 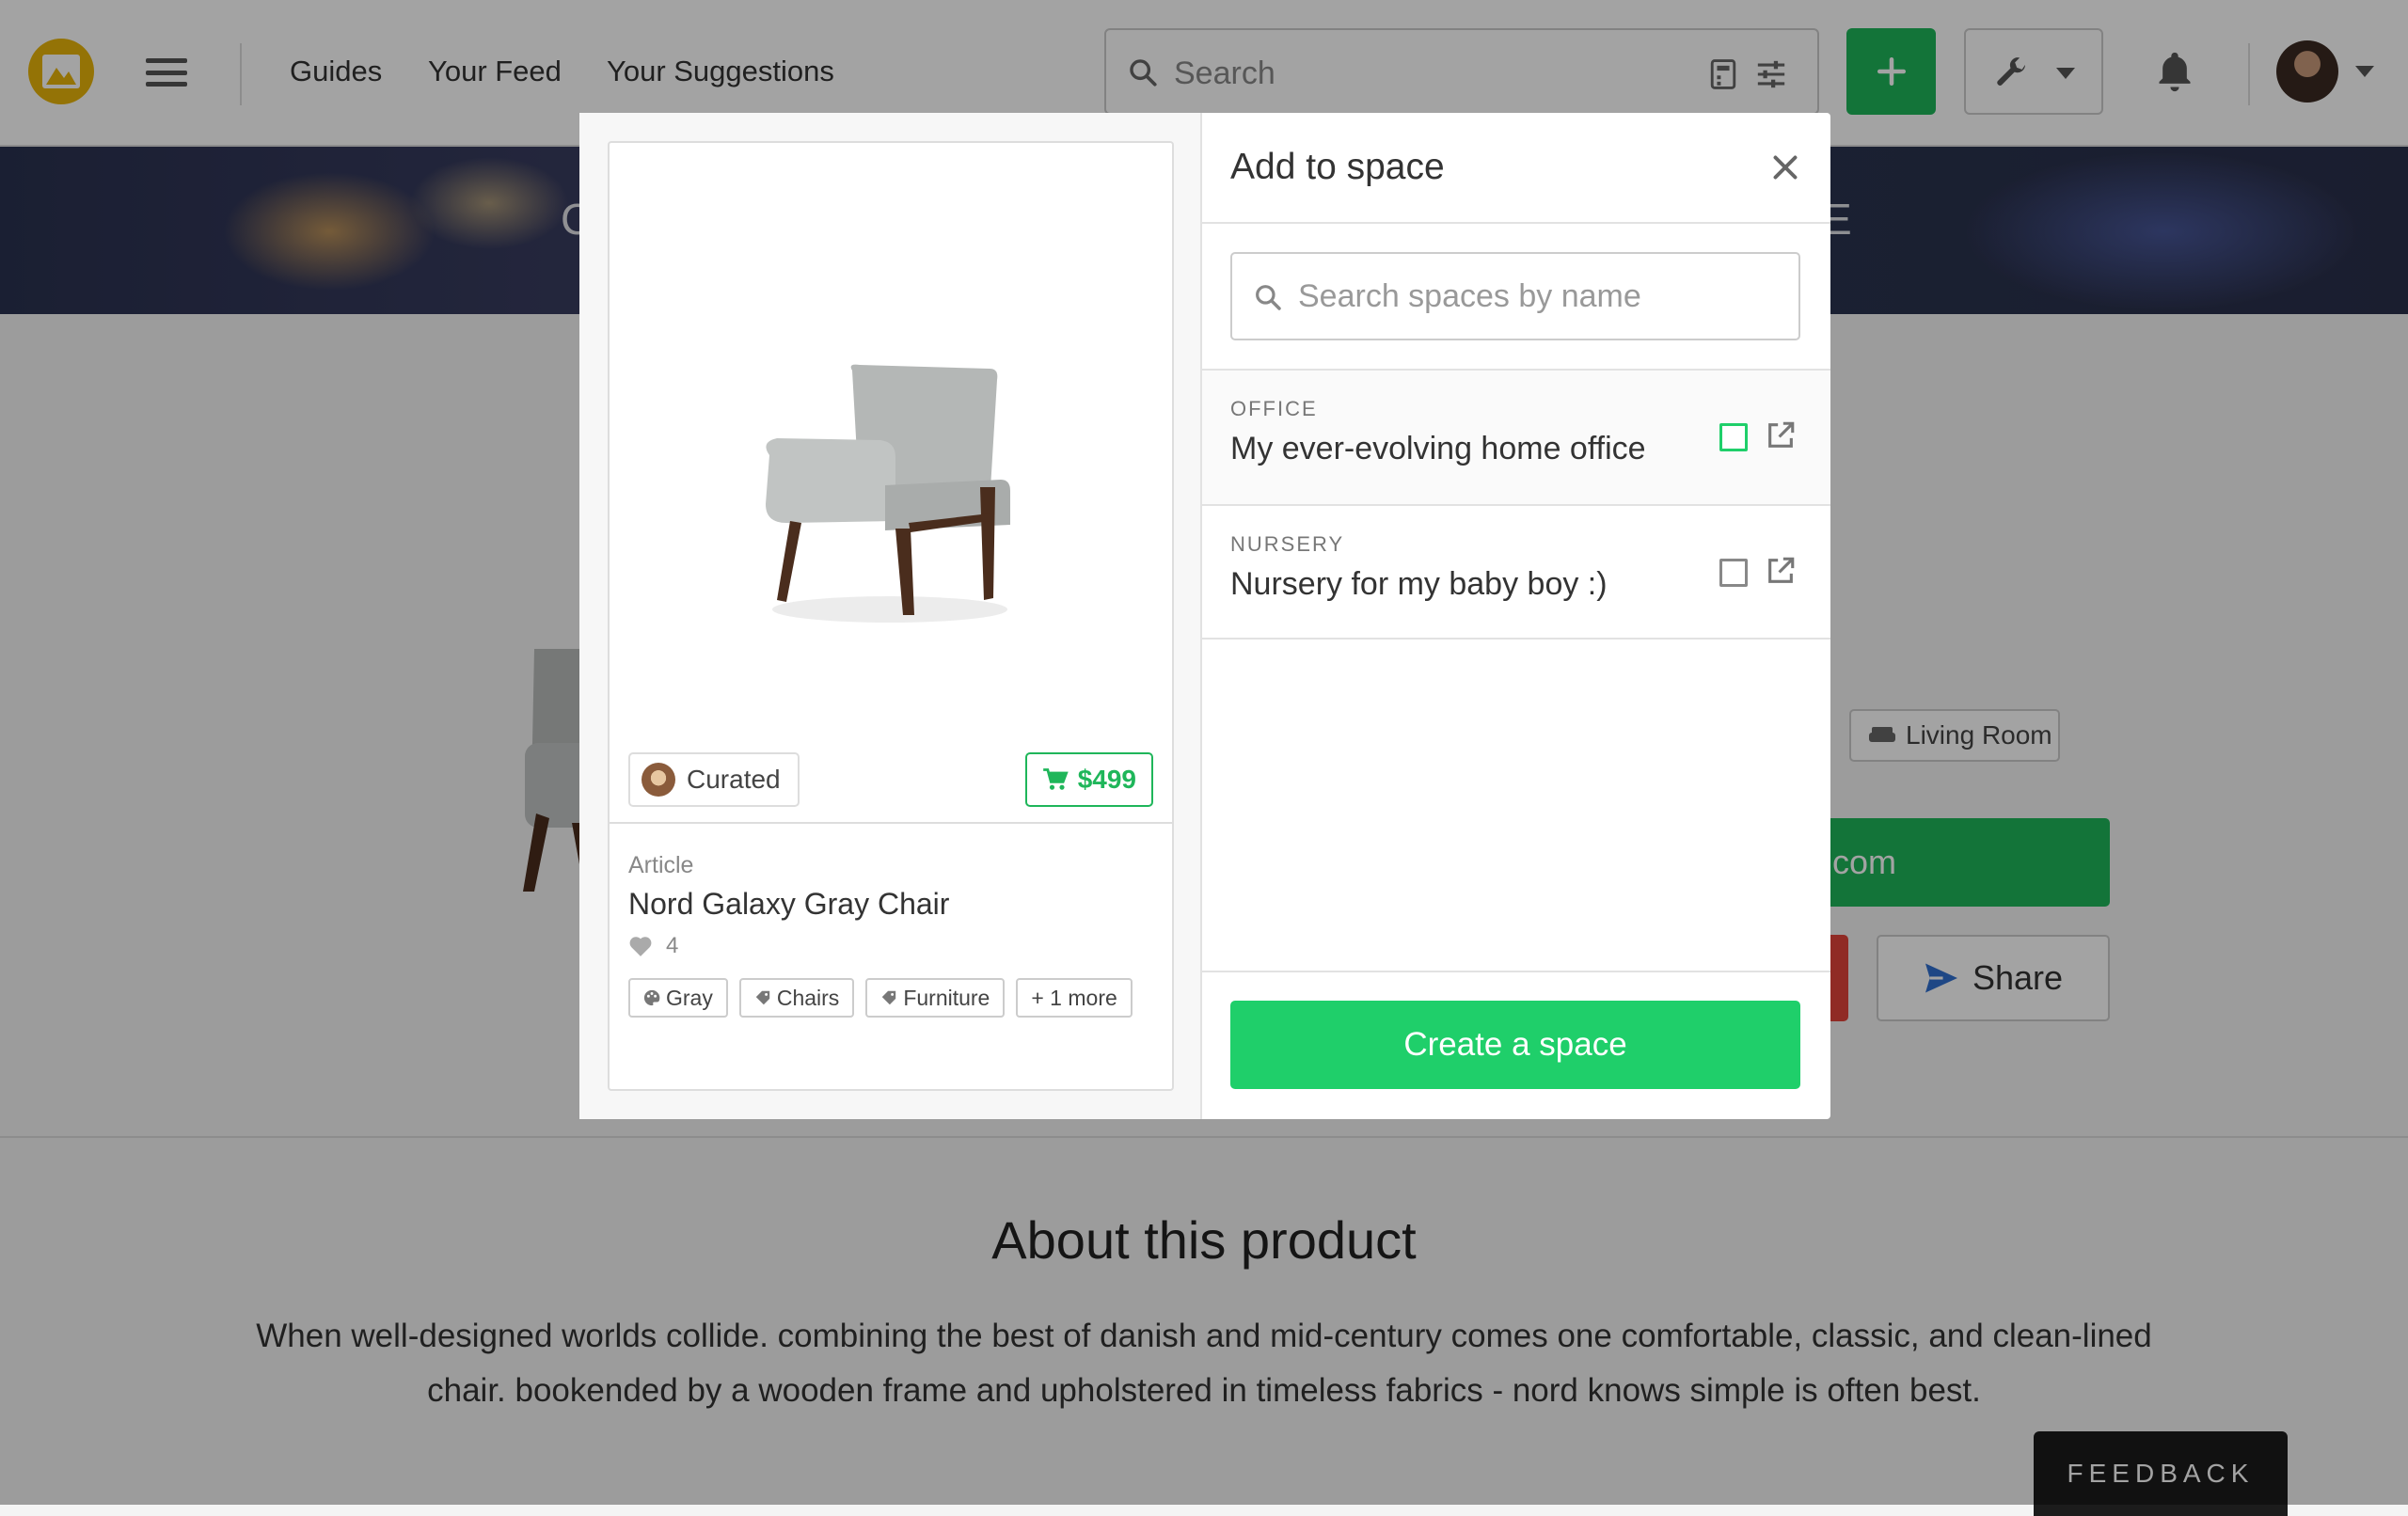 I want to click on tag-gray: Gray, so click(x=678, y=998).